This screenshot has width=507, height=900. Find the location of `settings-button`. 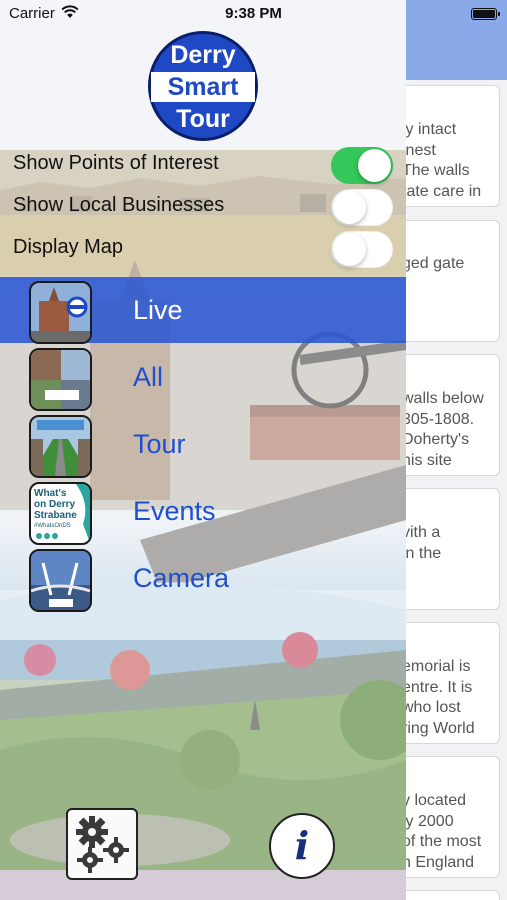

settings-button is located at coordinates (102, 844).